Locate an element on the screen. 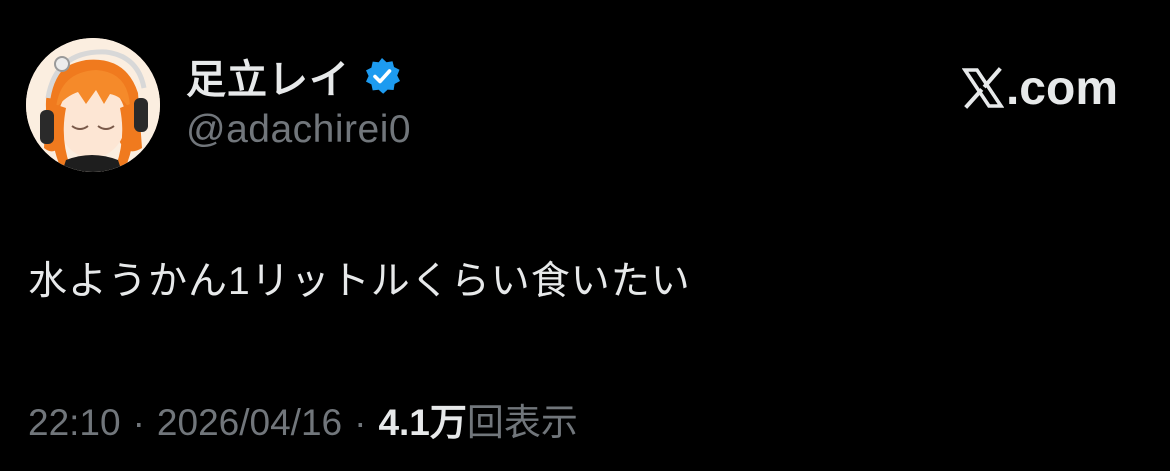 The height and width of the screenshot is (471, 1170). avatar is located at coordinates (93, 105).